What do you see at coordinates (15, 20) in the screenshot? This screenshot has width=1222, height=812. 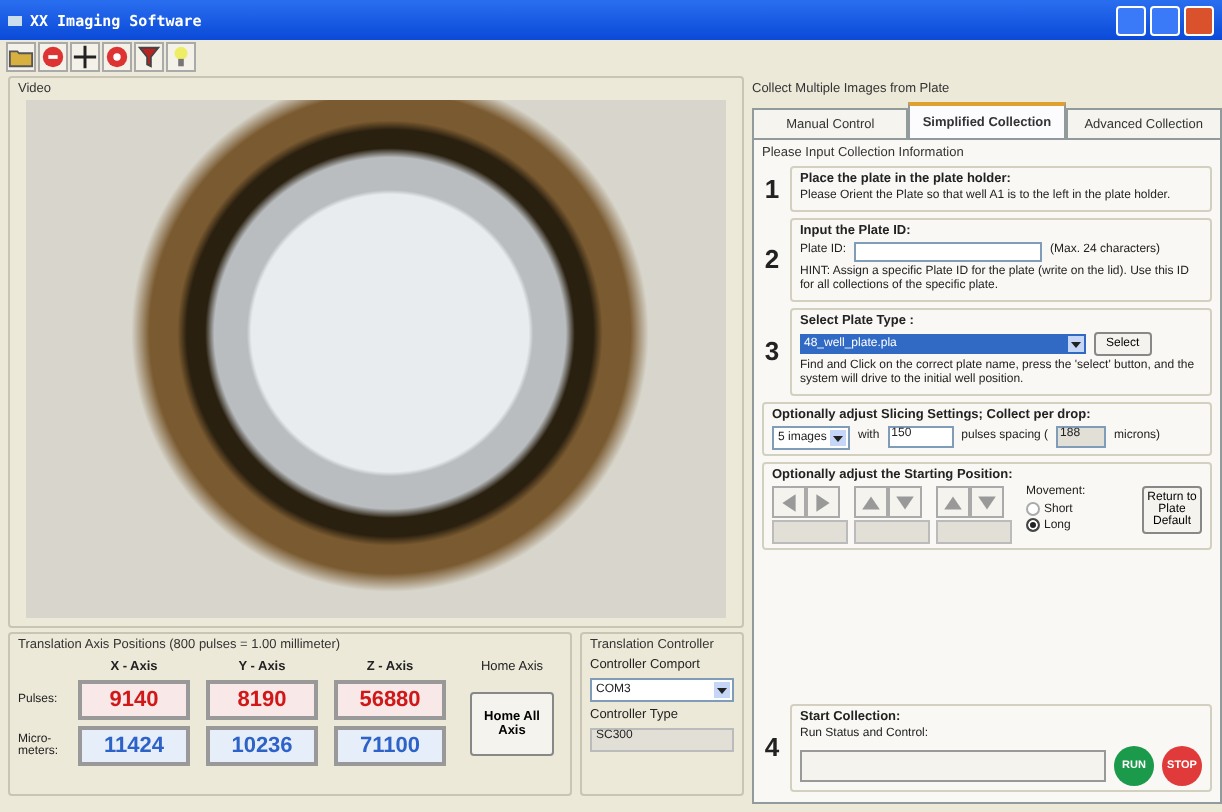 I see `app-icon` at bounding box center [15, 20].